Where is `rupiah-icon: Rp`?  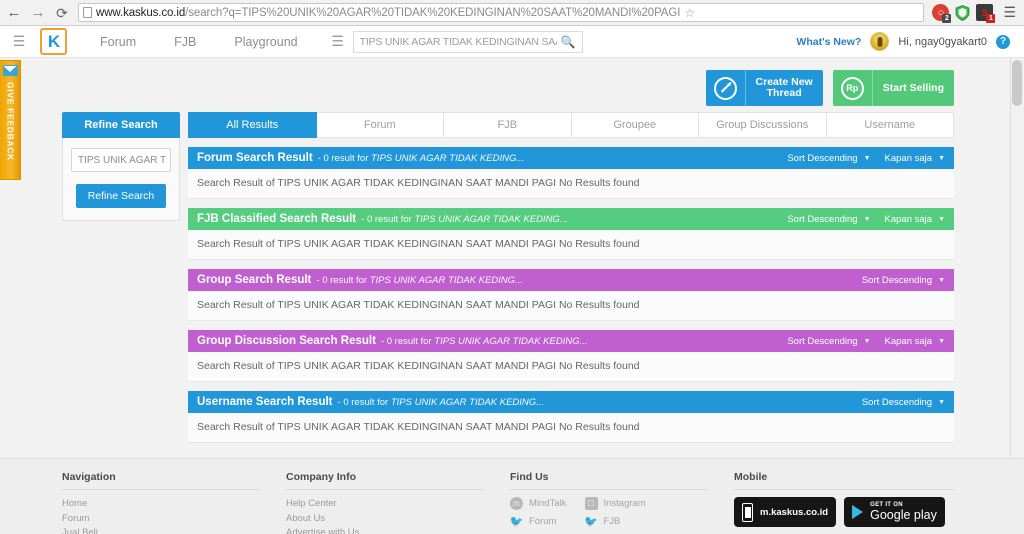
rupiah-icon: Rp is located at coordinates (853, 88).